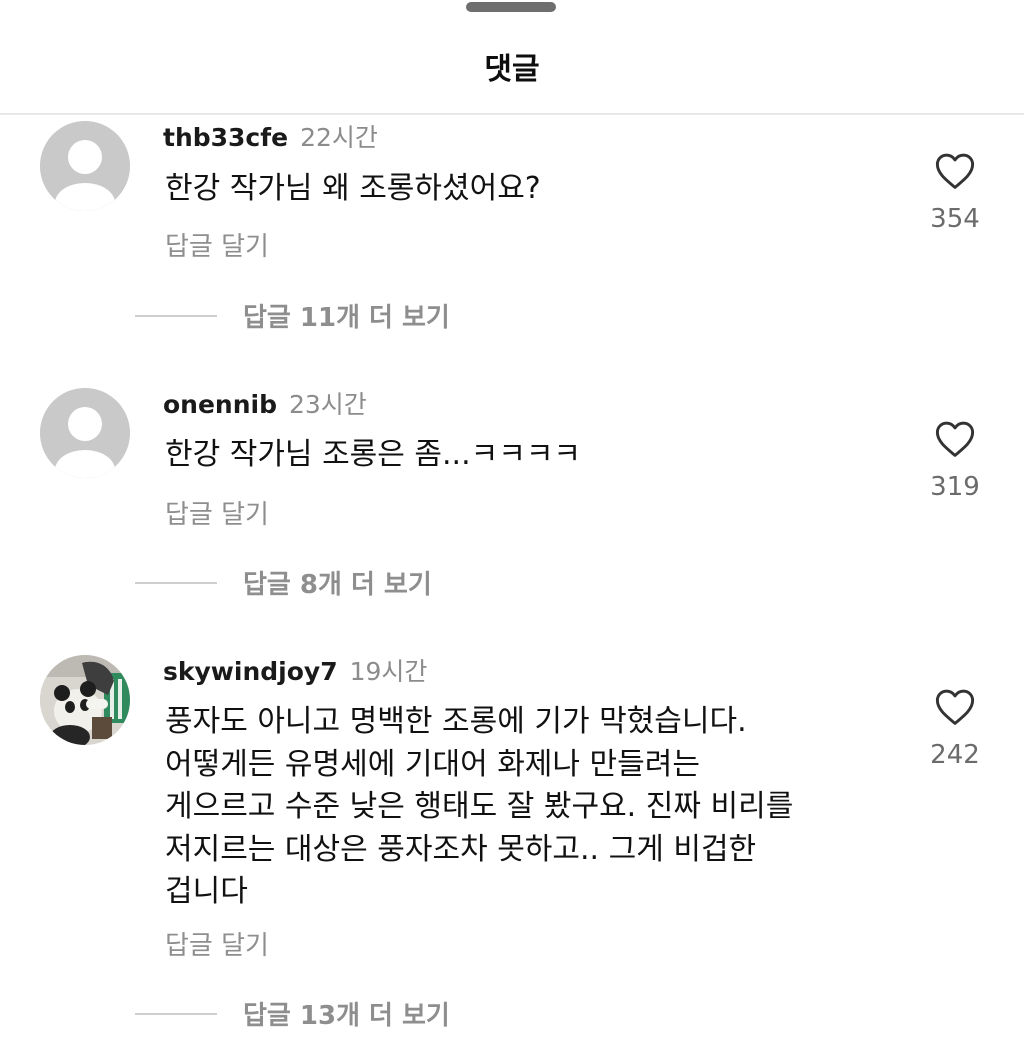 The height and width of the screenshot is (1048, 1024). I want to click on view-replies-label: 답글 13개 더 보기, so click(346, 1016).